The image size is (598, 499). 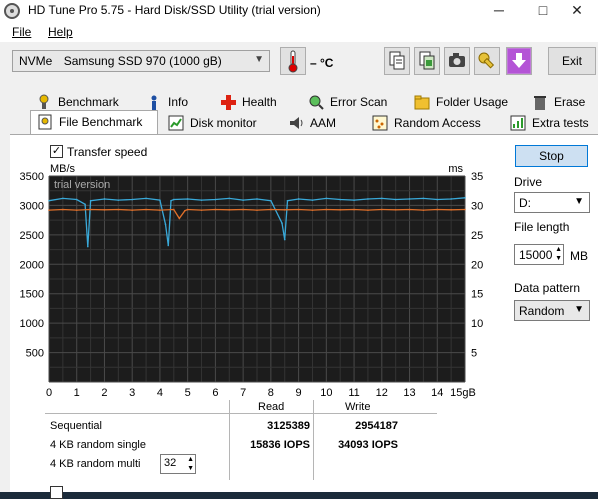 I want to click on tab-benchmark: Benchmark, so click(x=86, y=102).